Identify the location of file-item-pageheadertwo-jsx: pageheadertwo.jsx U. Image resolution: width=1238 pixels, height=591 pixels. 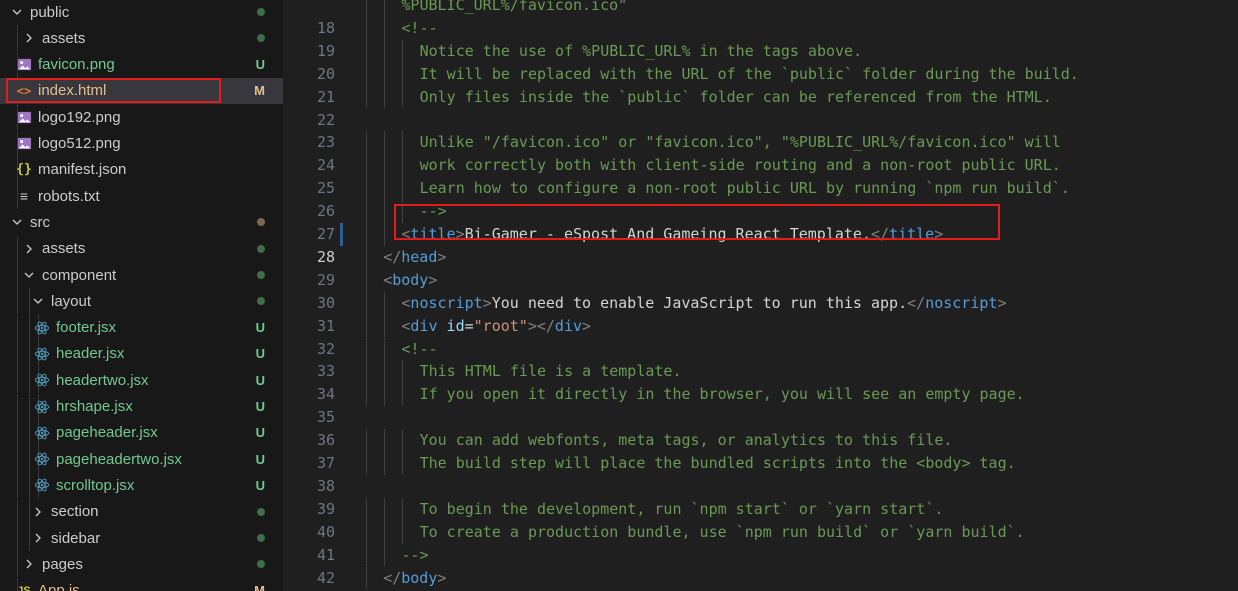
(141, 459).